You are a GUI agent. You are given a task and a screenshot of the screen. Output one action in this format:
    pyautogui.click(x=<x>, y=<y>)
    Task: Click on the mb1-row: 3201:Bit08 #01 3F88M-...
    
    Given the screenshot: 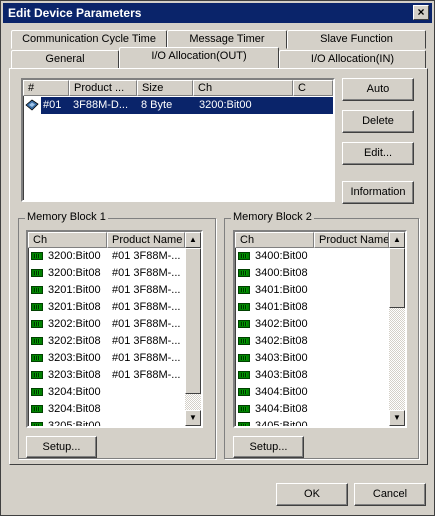 What is the action you would take?
    pyautogui.click(x=106, y=307)
    